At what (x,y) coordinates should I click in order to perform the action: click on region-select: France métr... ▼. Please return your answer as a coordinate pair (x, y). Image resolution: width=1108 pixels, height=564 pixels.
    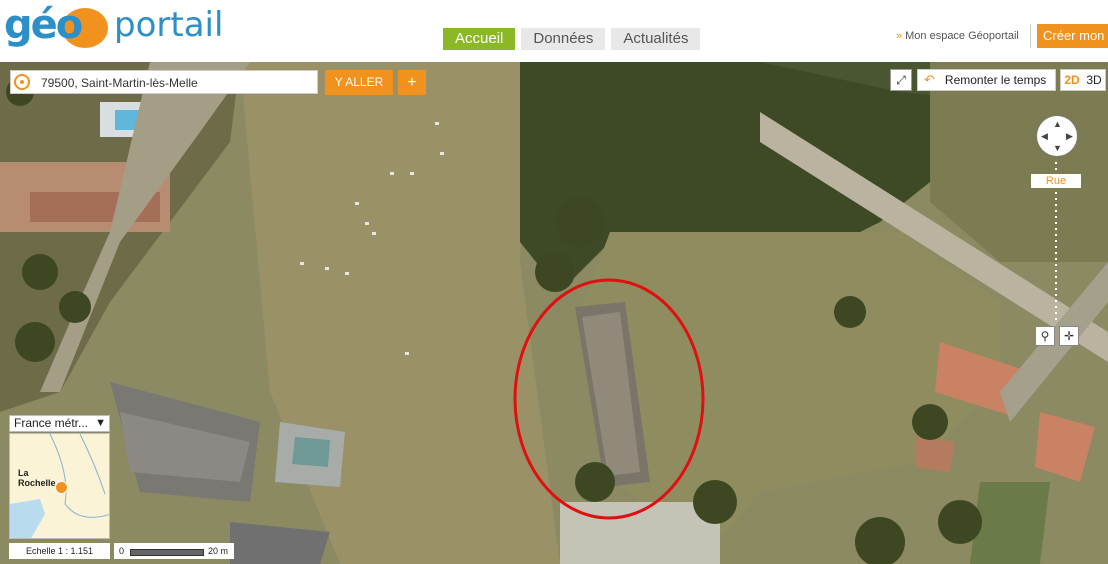
    Looking at the image, I should click on (59, 423).